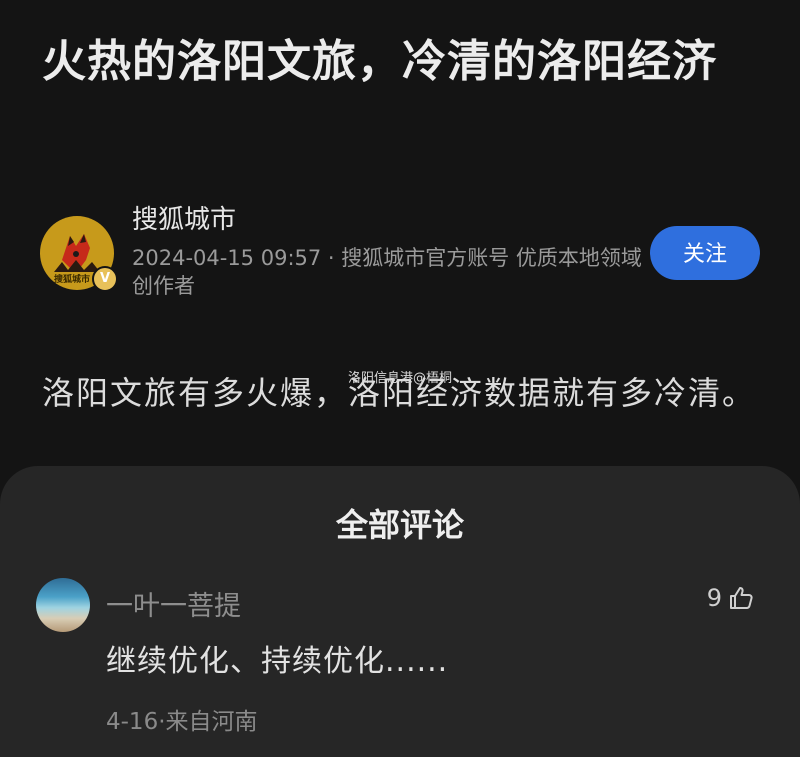 The width and height of the screenshot is (800, 757). Describe the element at coordinates (400, 378) in the screenshot. I see `watermark-text: 洛阳信息港@梧桐` at that location.